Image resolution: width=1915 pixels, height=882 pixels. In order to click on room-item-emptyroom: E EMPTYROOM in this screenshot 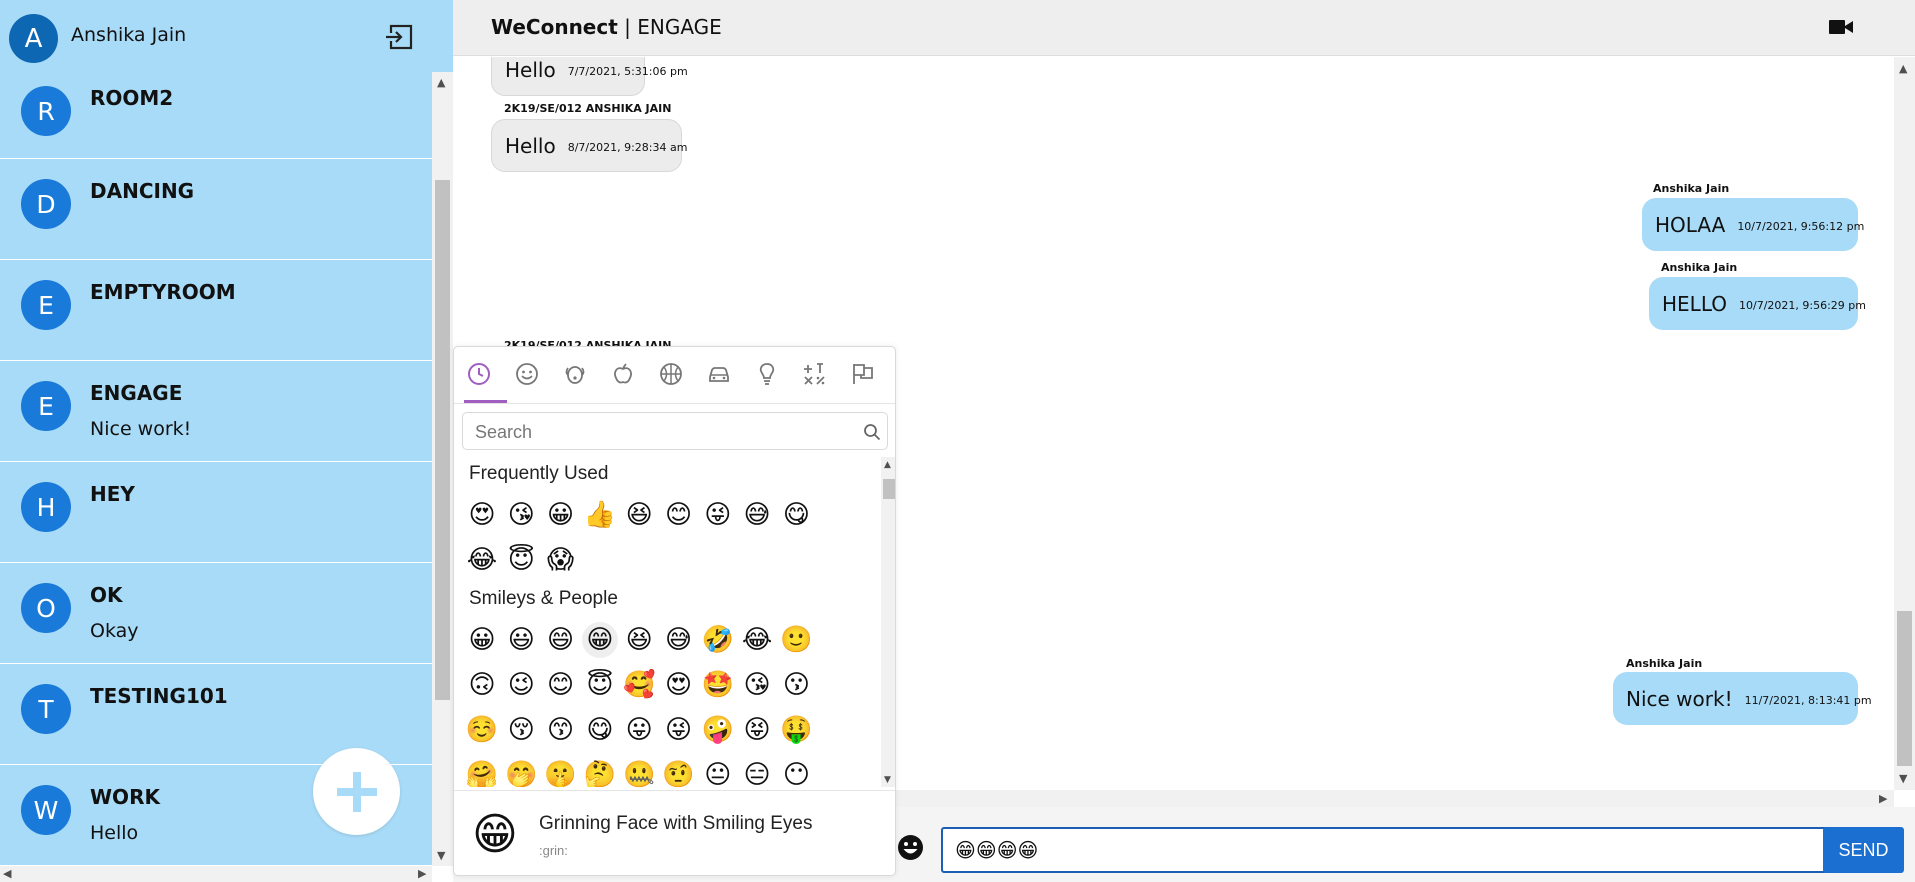, I will do `click(216, 310)`.